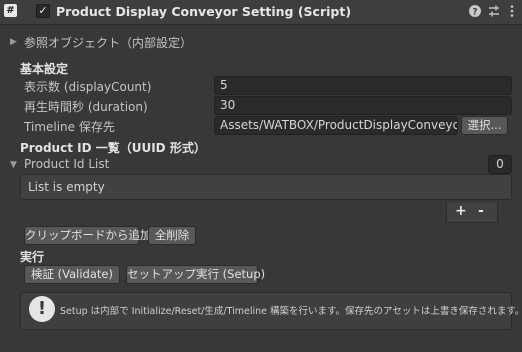 This screenshot has width=522, height=352. What do you see at coordinates (88, 235) in the screenshot?
I see `paste-from-clipboard-button: クリップボードから追加` at bounding box center [88, 235].